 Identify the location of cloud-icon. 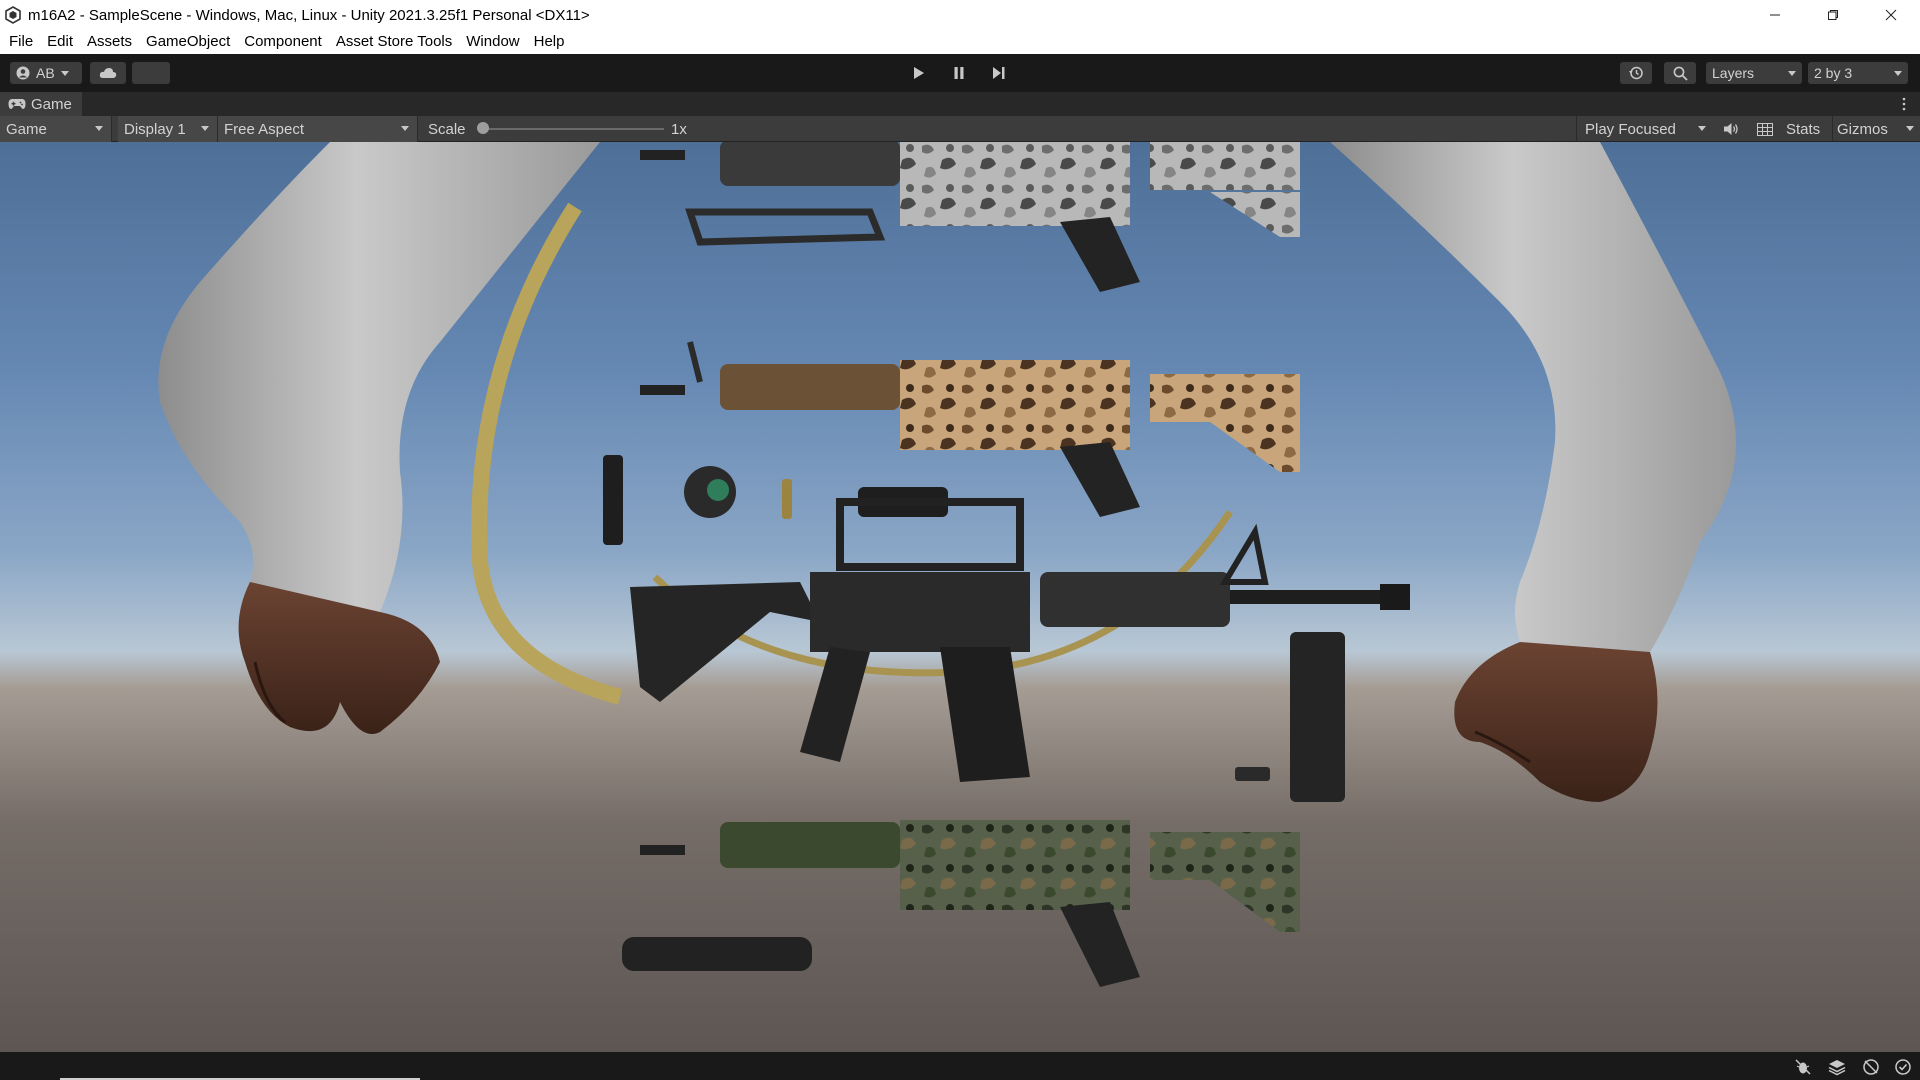
(108, 73).